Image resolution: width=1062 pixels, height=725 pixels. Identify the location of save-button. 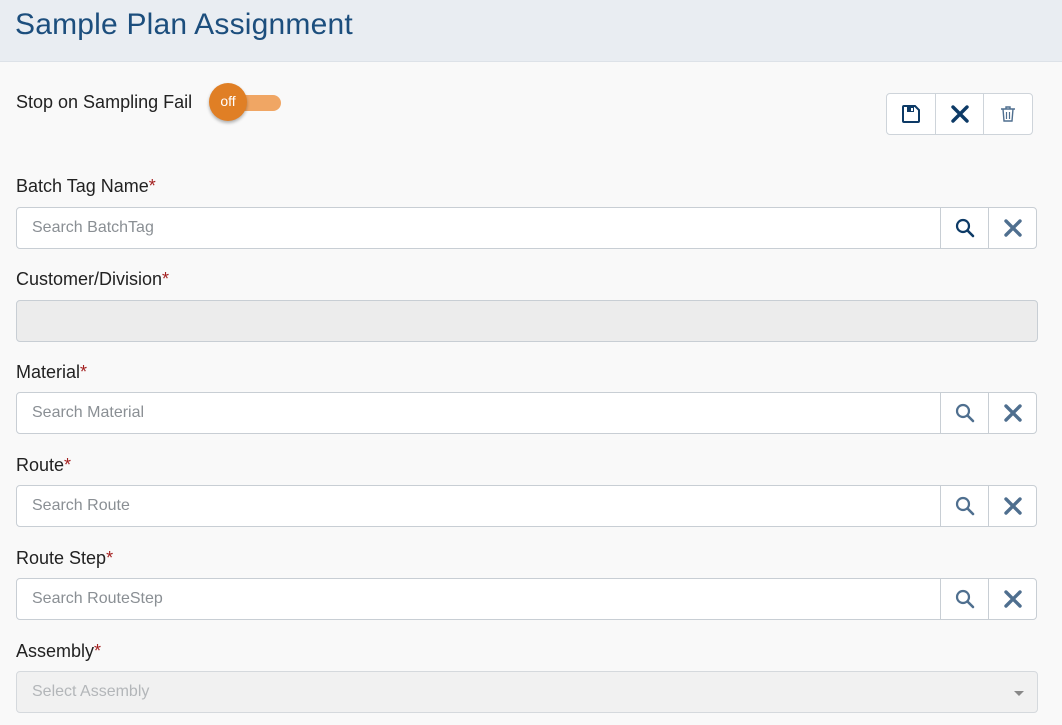
(911, 114).